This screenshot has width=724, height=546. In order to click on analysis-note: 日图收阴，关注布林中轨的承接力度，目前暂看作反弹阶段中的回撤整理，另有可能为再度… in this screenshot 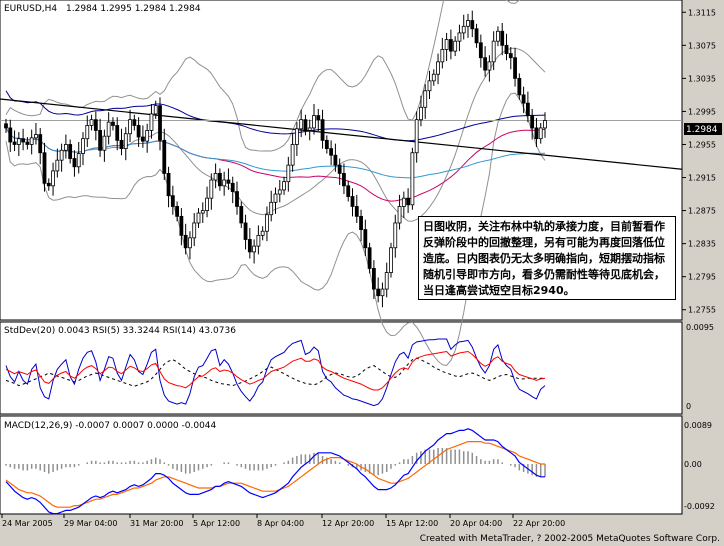, I will do `click(547, 258)`.